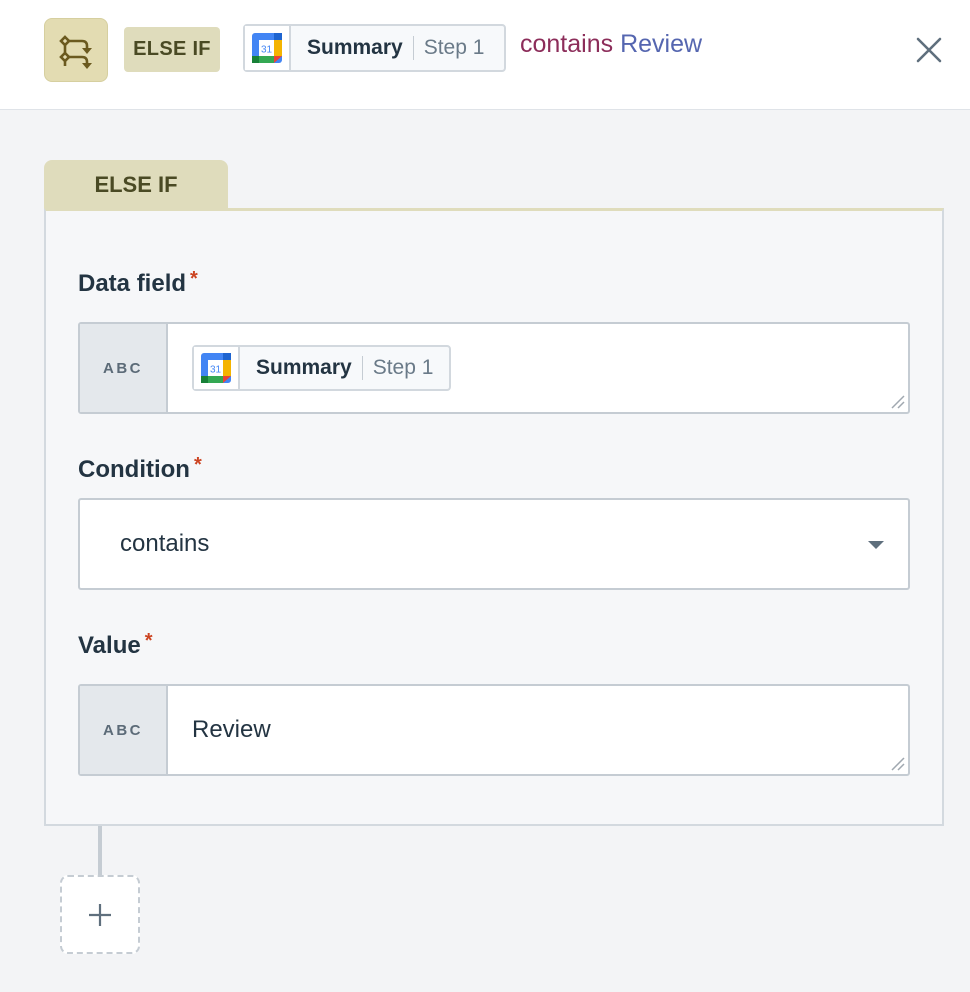 This screenshot has width=970, height=992. What do you see at coordinates (494, 368) in the screenshot?
I see `data-field-input: ABC 31 Summary Step 1` at bounding box center [494, 368].